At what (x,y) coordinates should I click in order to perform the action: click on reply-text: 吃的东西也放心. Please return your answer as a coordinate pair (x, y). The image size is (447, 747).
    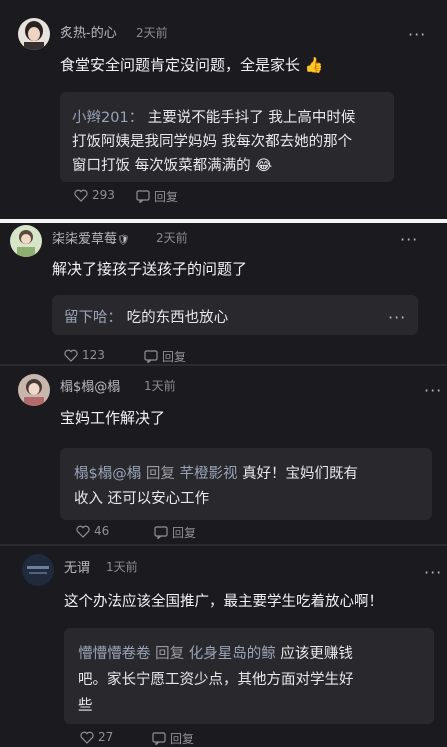
    Looking at the image, I should click on (177, 318).